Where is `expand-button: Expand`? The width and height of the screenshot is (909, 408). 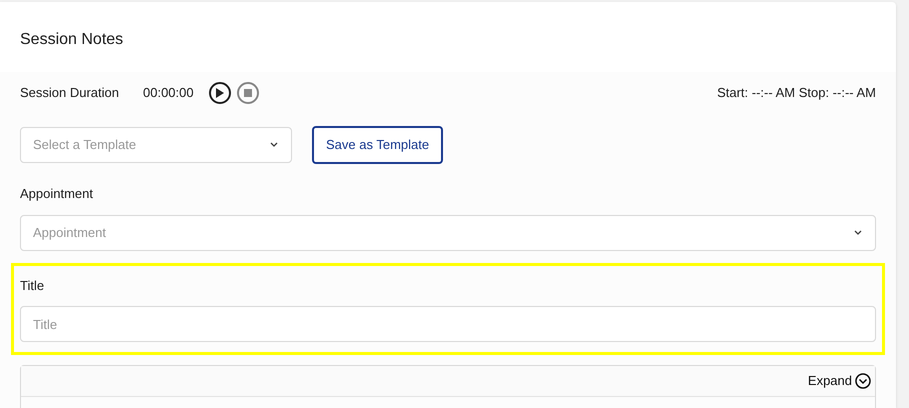
expand-button: Expand is located at coordinates (839, 381).